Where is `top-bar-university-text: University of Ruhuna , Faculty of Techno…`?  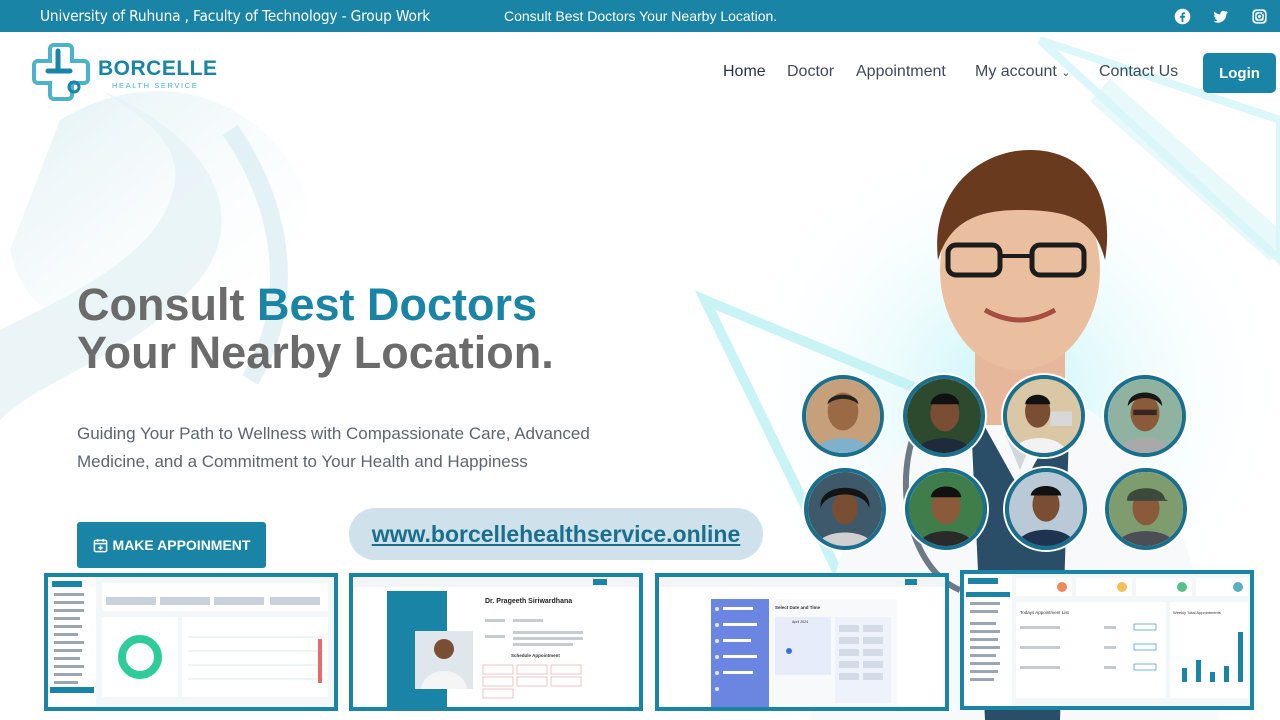
top-bar-university-text: University of Ruhuna , Faculty of Techno… is located at coordinates (235, 16).